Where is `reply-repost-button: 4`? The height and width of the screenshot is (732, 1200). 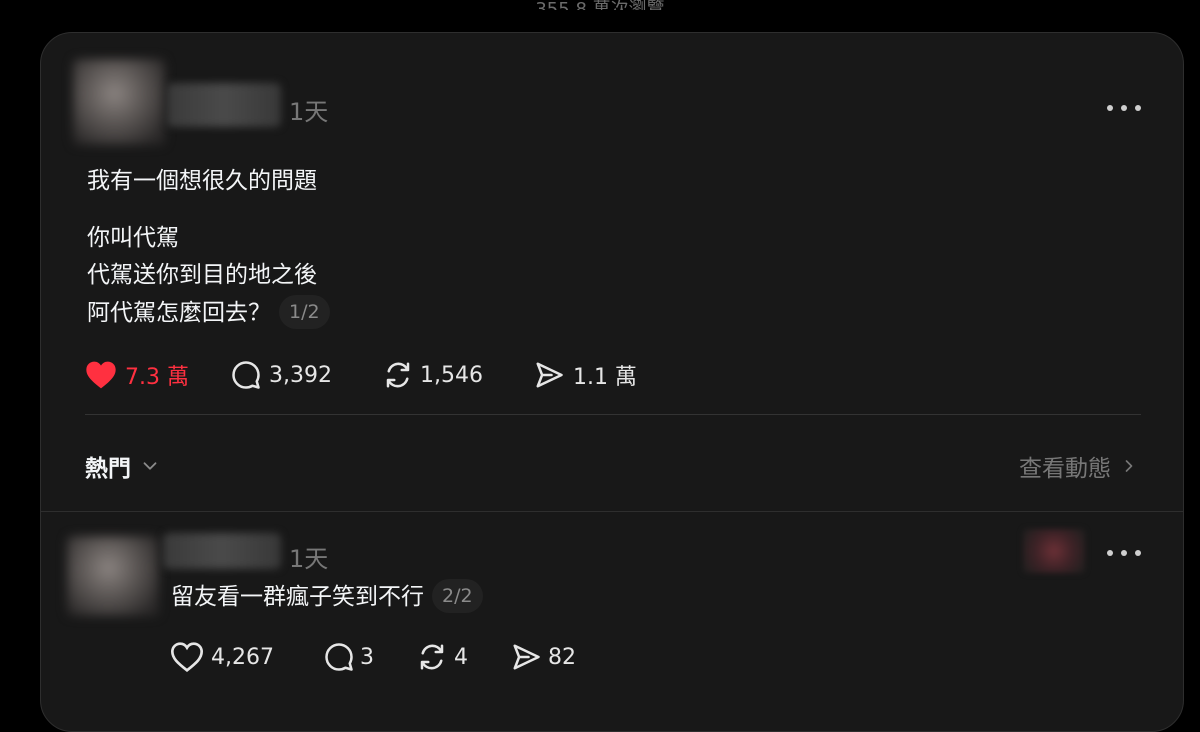 reply-repost-button: 4 is located at coordinates (442, 657).